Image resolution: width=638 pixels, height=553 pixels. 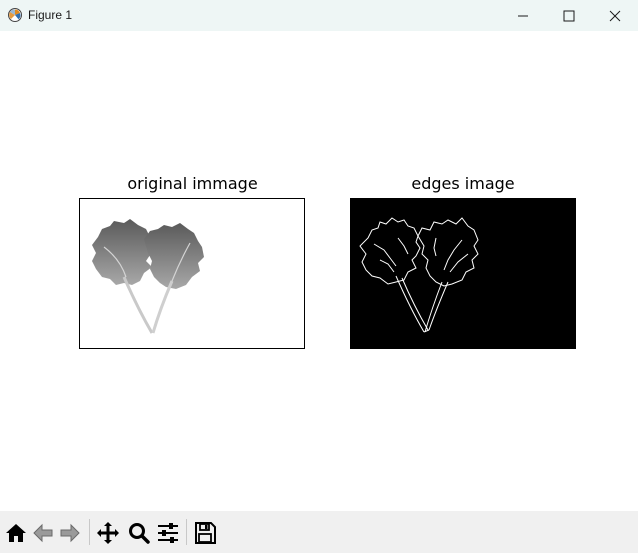 I want to click on configure-subplots-icon, so click(x=168, y=533).